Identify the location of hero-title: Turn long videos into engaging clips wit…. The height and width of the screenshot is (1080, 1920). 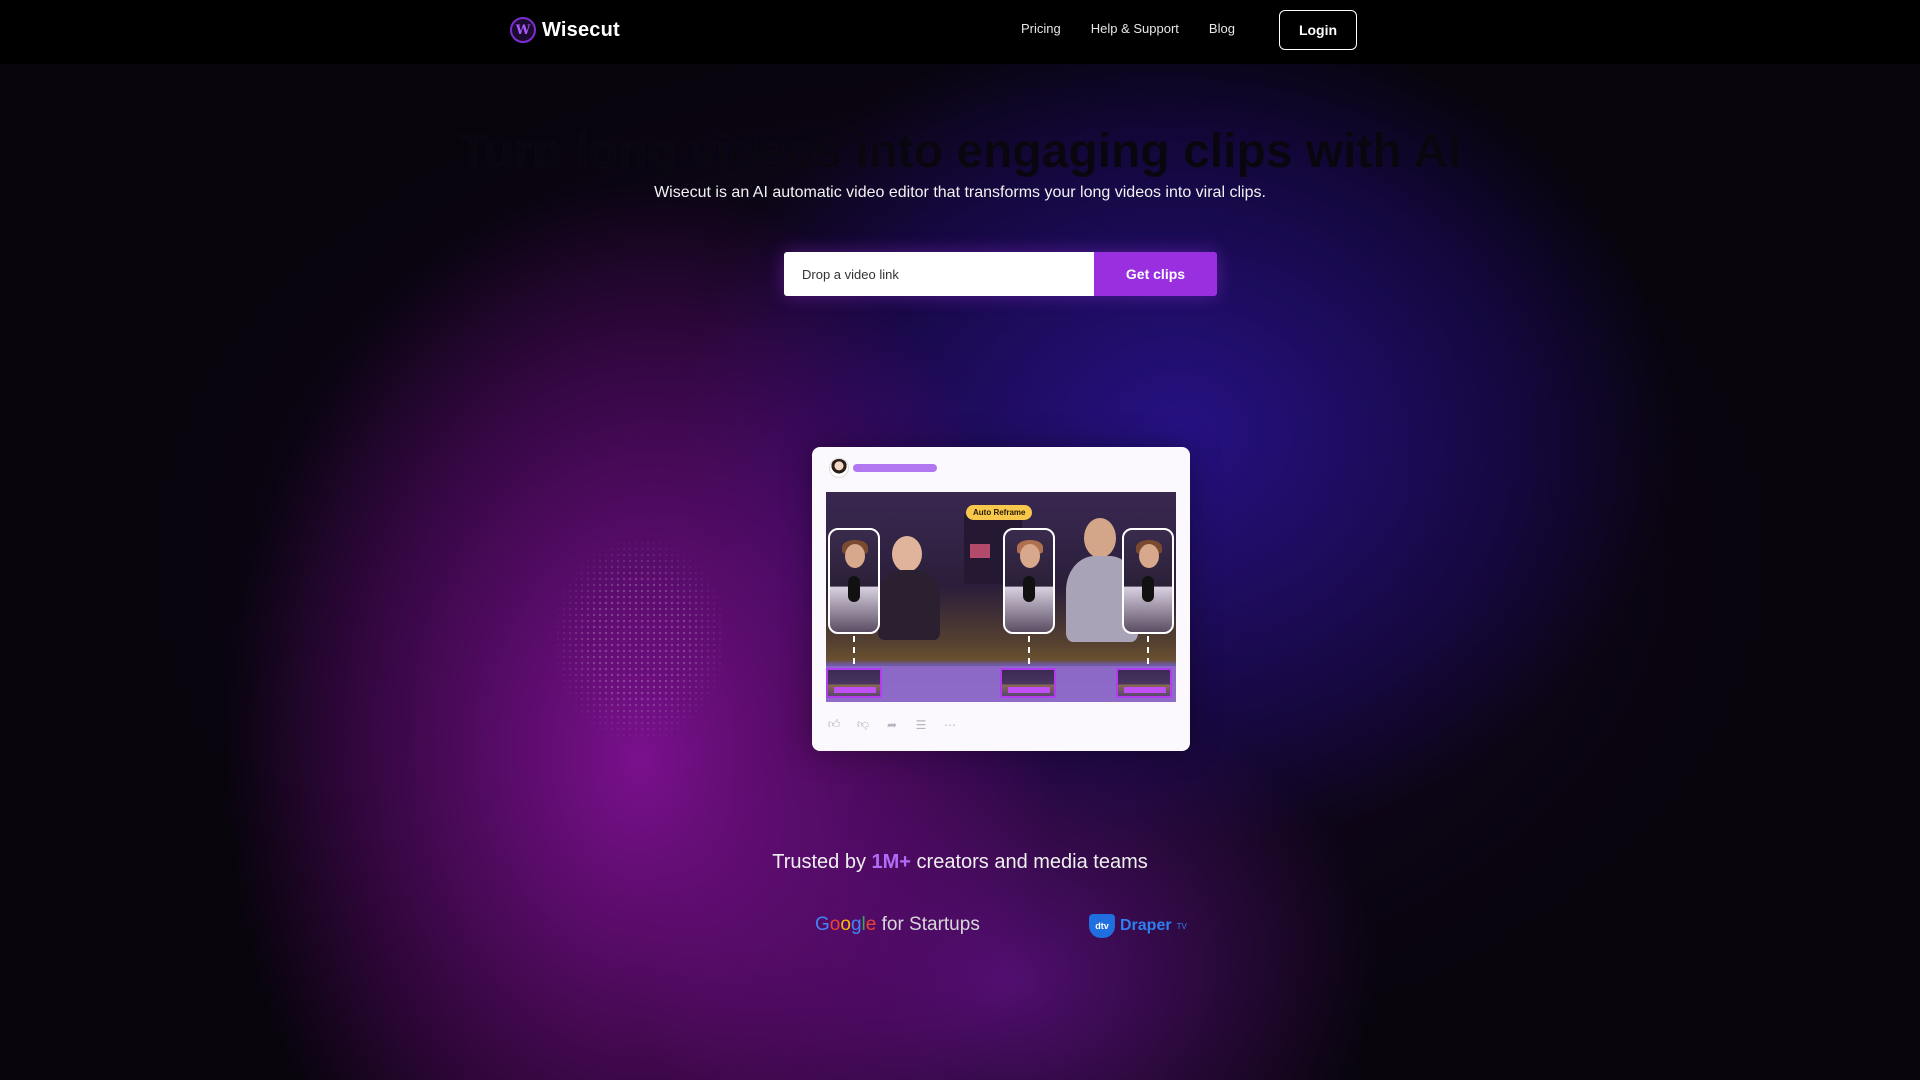
(960, 151).